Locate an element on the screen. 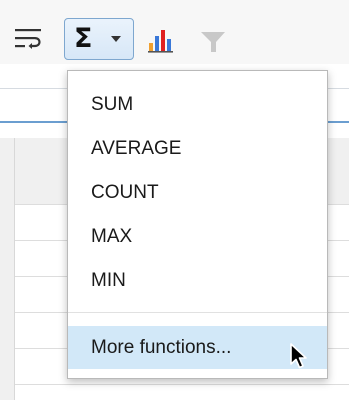 Image resolution: width=349 pixels, height=400 pixels. sigma-icon: Σ is located at coordinates (83, 38).